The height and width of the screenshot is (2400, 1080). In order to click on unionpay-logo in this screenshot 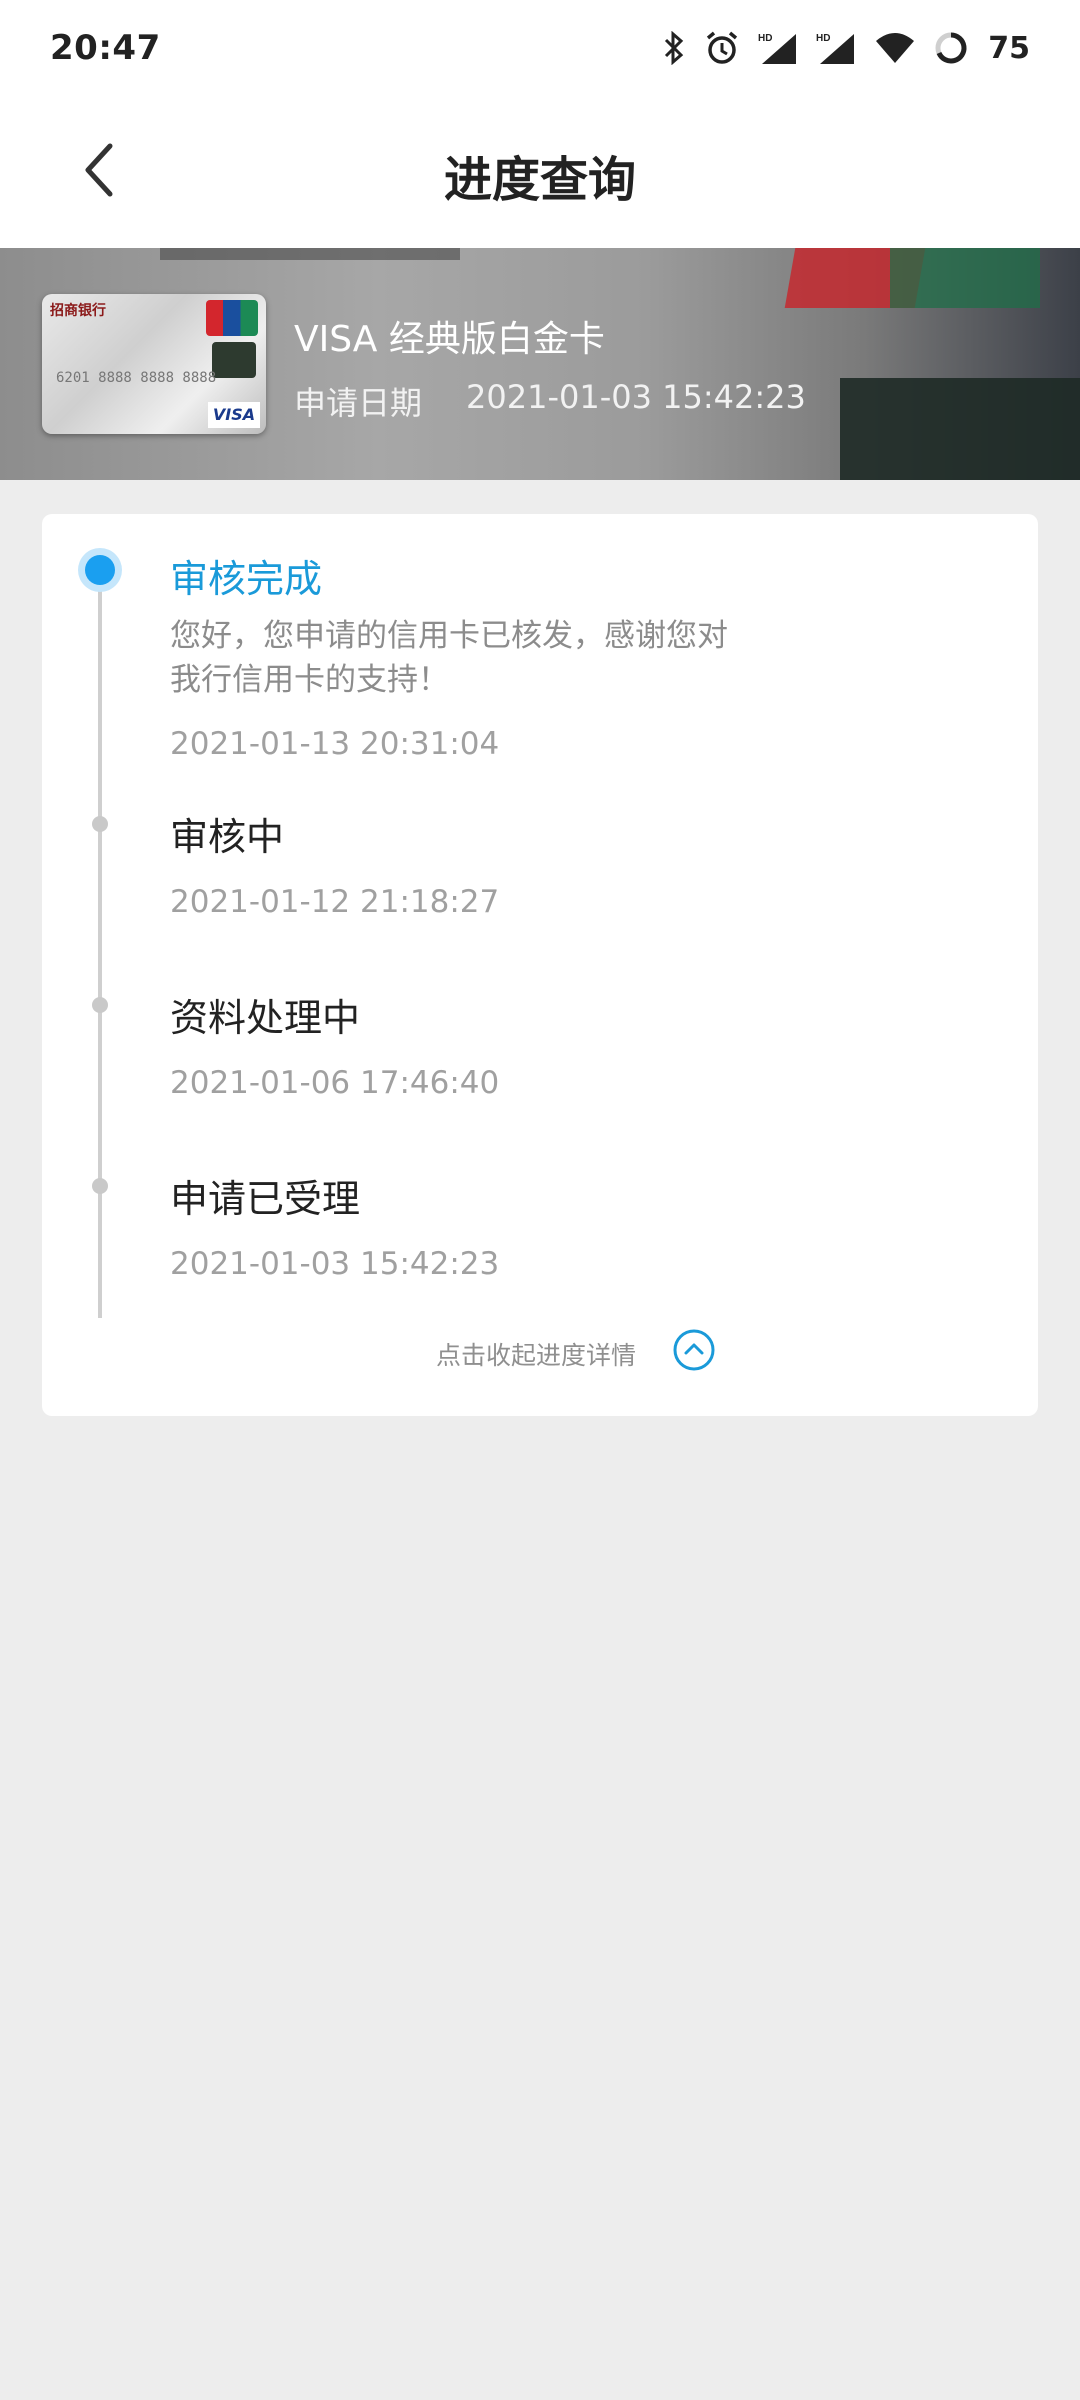, I will do `click(232, 318)`.